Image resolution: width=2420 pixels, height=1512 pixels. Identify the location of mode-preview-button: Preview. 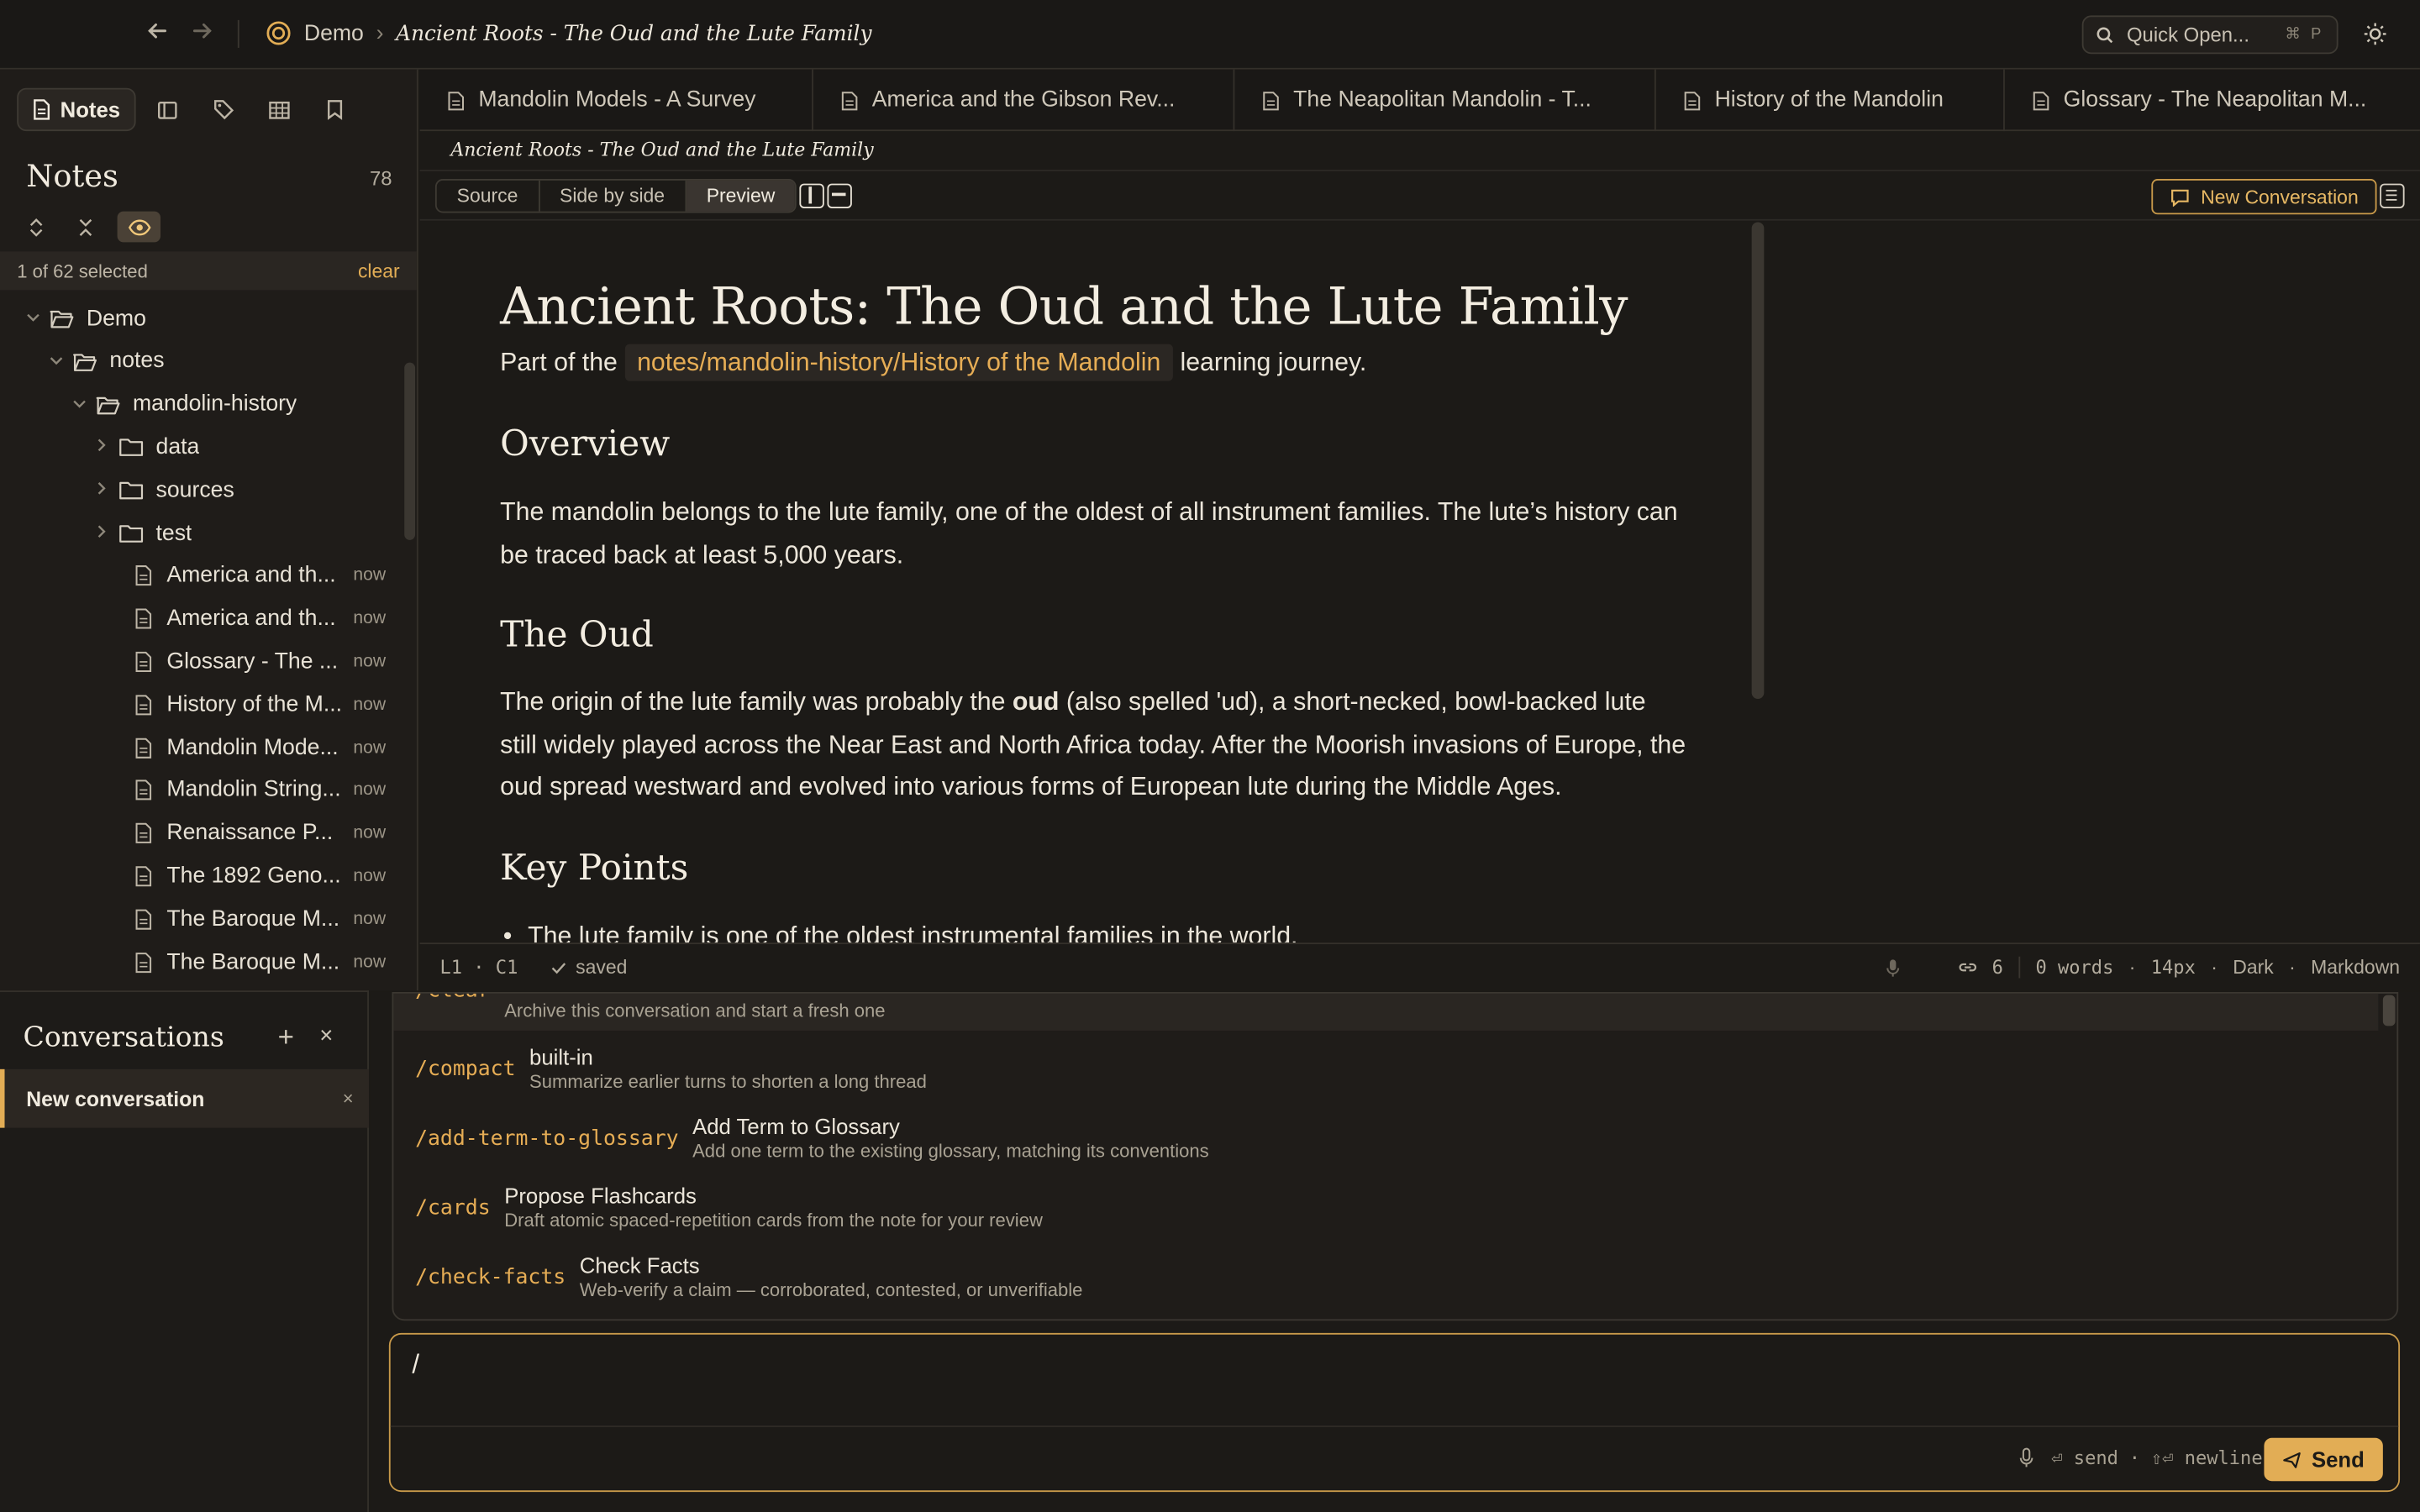
(741, 196).